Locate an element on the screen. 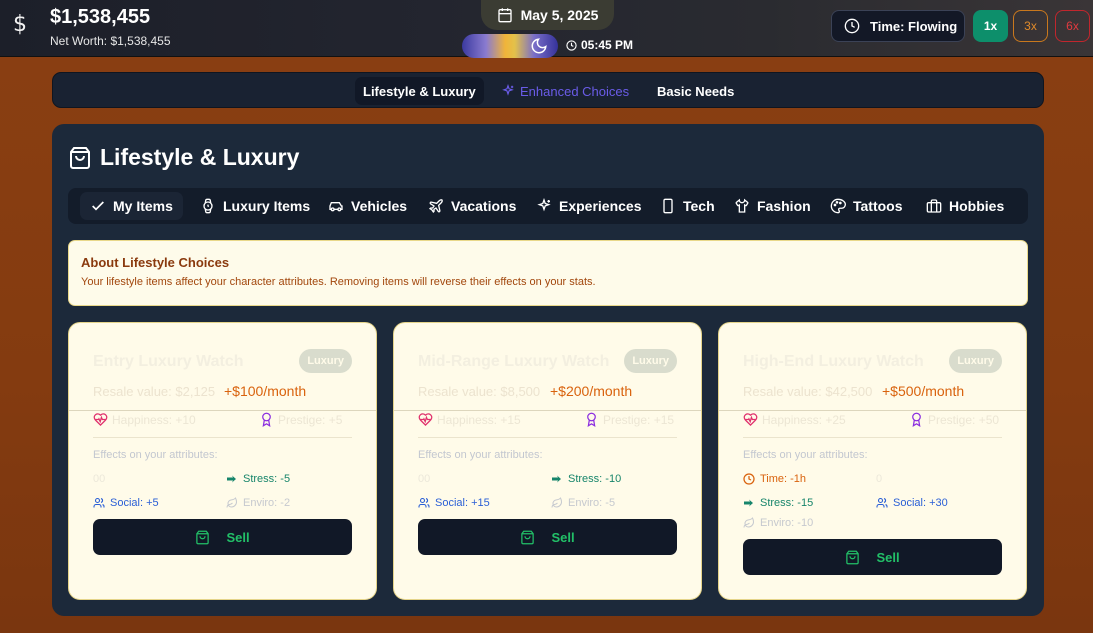  happiness-stat: Happiness: +15 is located at coordinates (469, 419).